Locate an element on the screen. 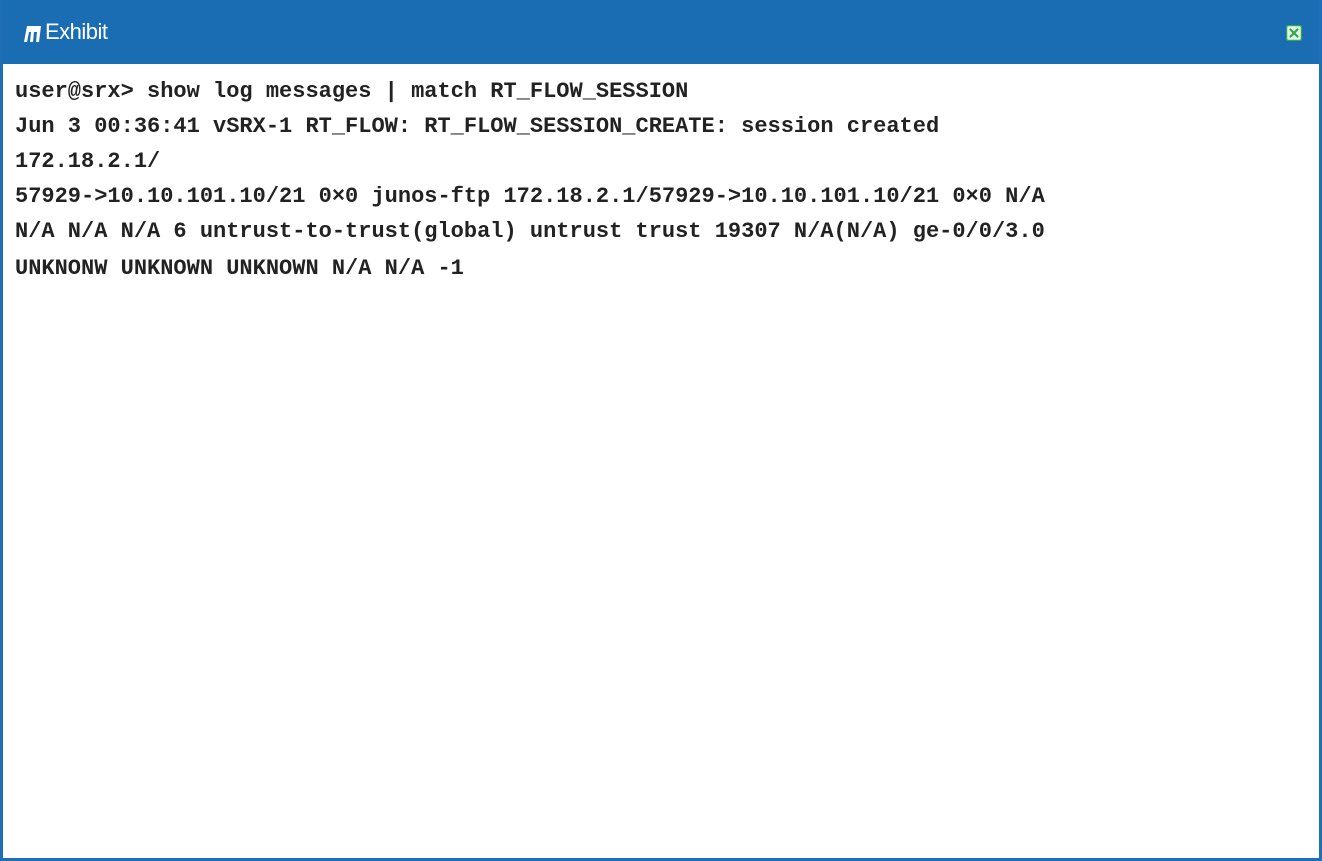 This screenshot has height=861, width=1322. window-title: Exhibit is located at coordinates (76, 31).